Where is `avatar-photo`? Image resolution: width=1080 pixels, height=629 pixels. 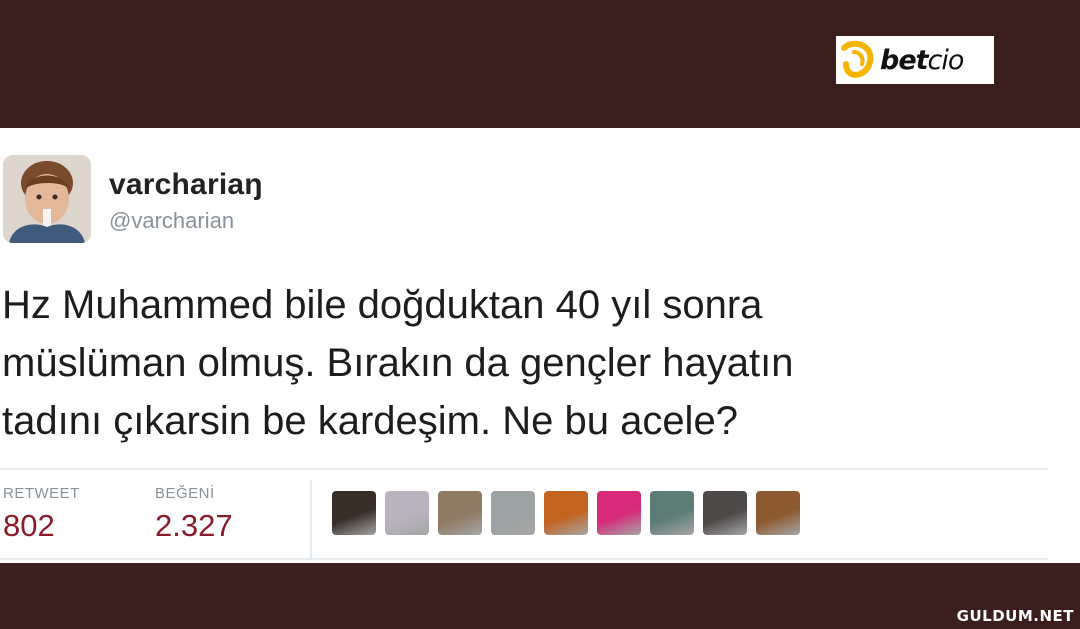
avatar-photo is located at coordinates (47, 199).